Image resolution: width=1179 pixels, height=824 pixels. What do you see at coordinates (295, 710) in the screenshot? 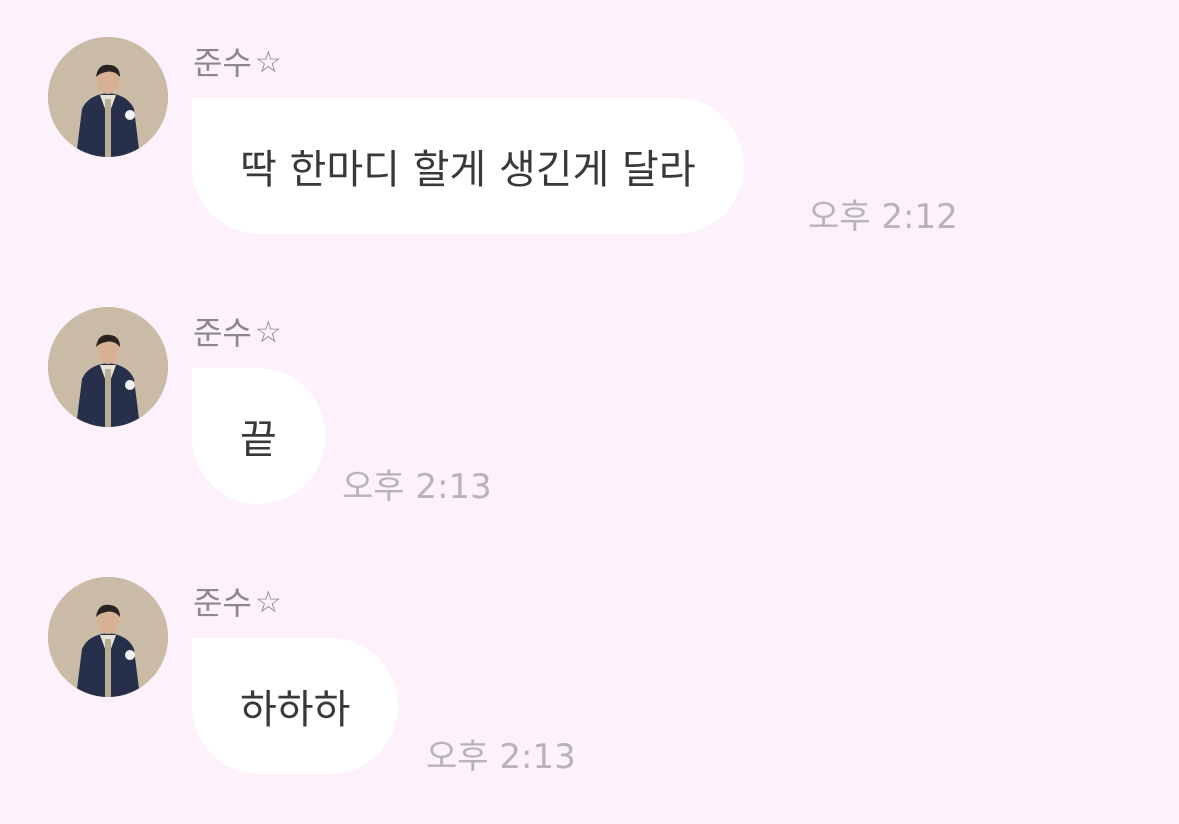
I see `message-text: 하하하` at bounding box center [295, 710].